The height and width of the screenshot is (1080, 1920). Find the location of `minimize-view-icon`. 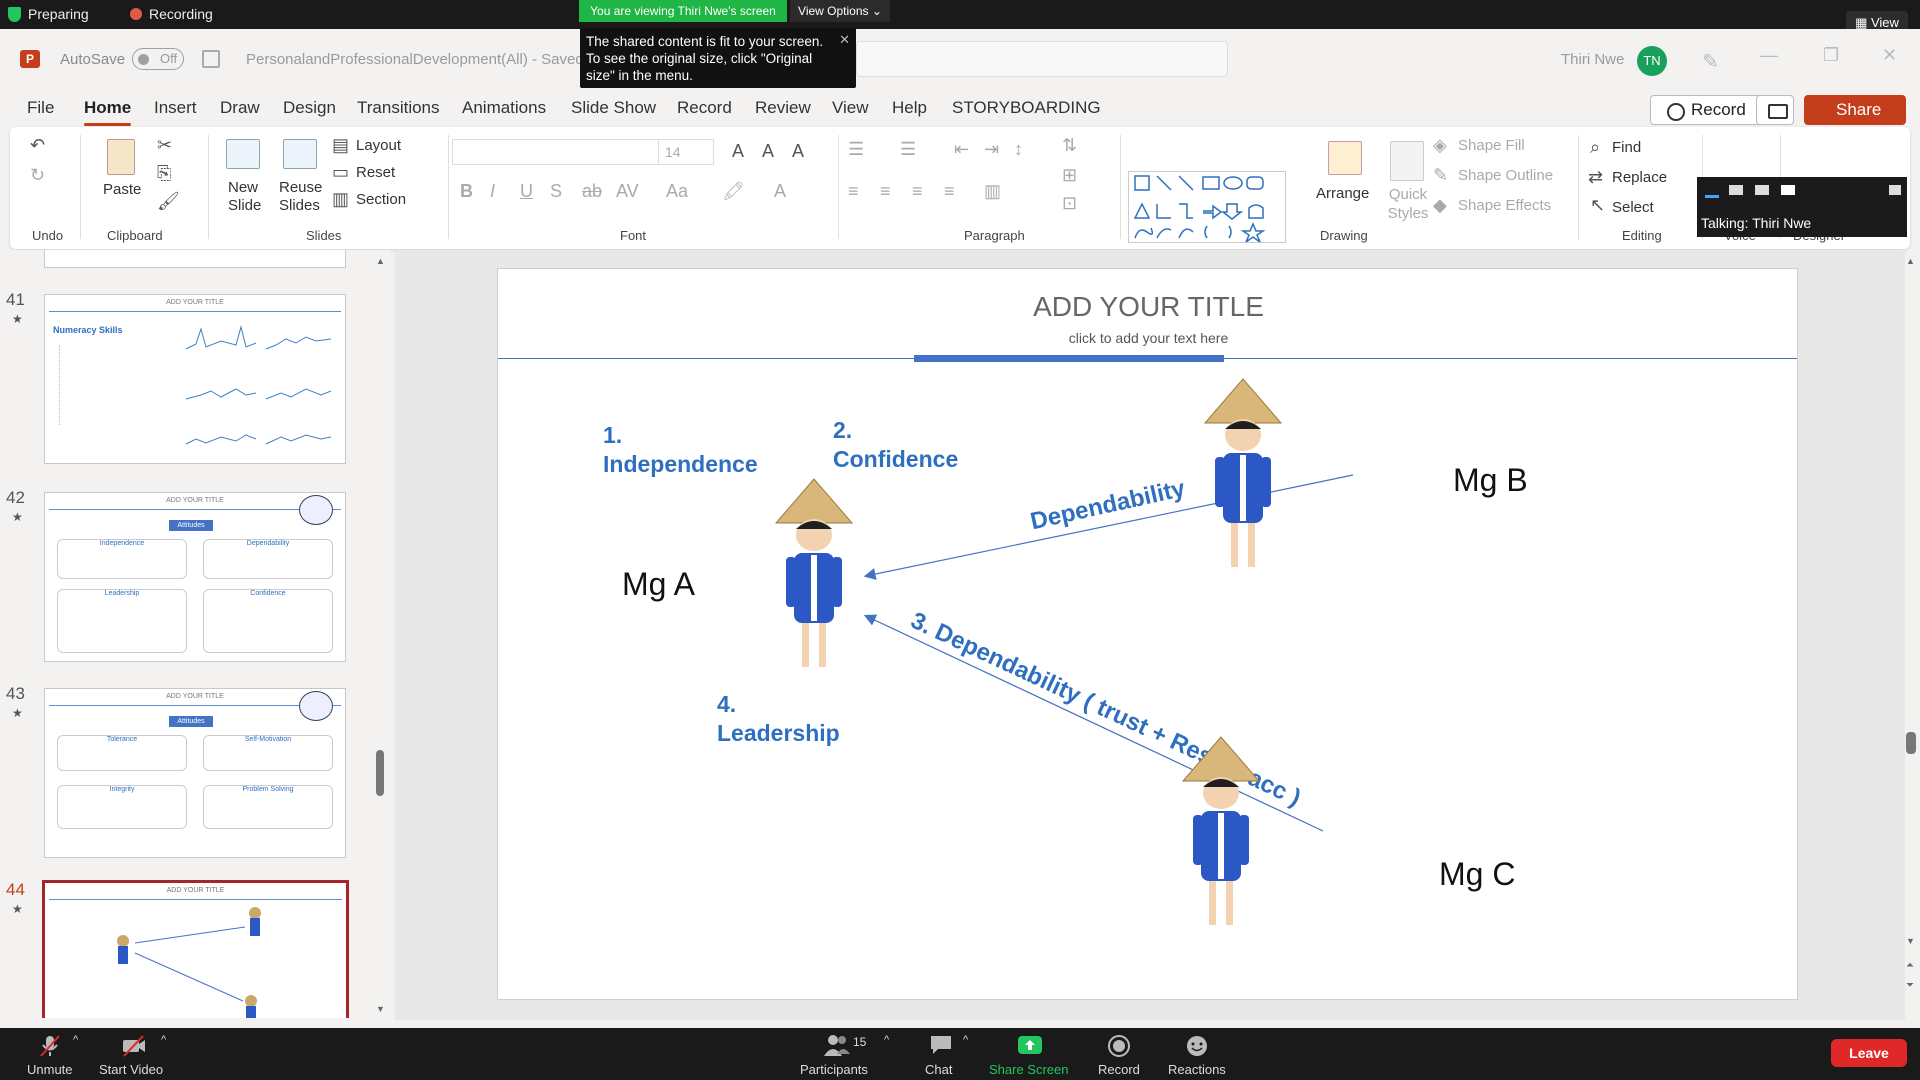

minimize-view-icon is located at coordinates (1712, 196).